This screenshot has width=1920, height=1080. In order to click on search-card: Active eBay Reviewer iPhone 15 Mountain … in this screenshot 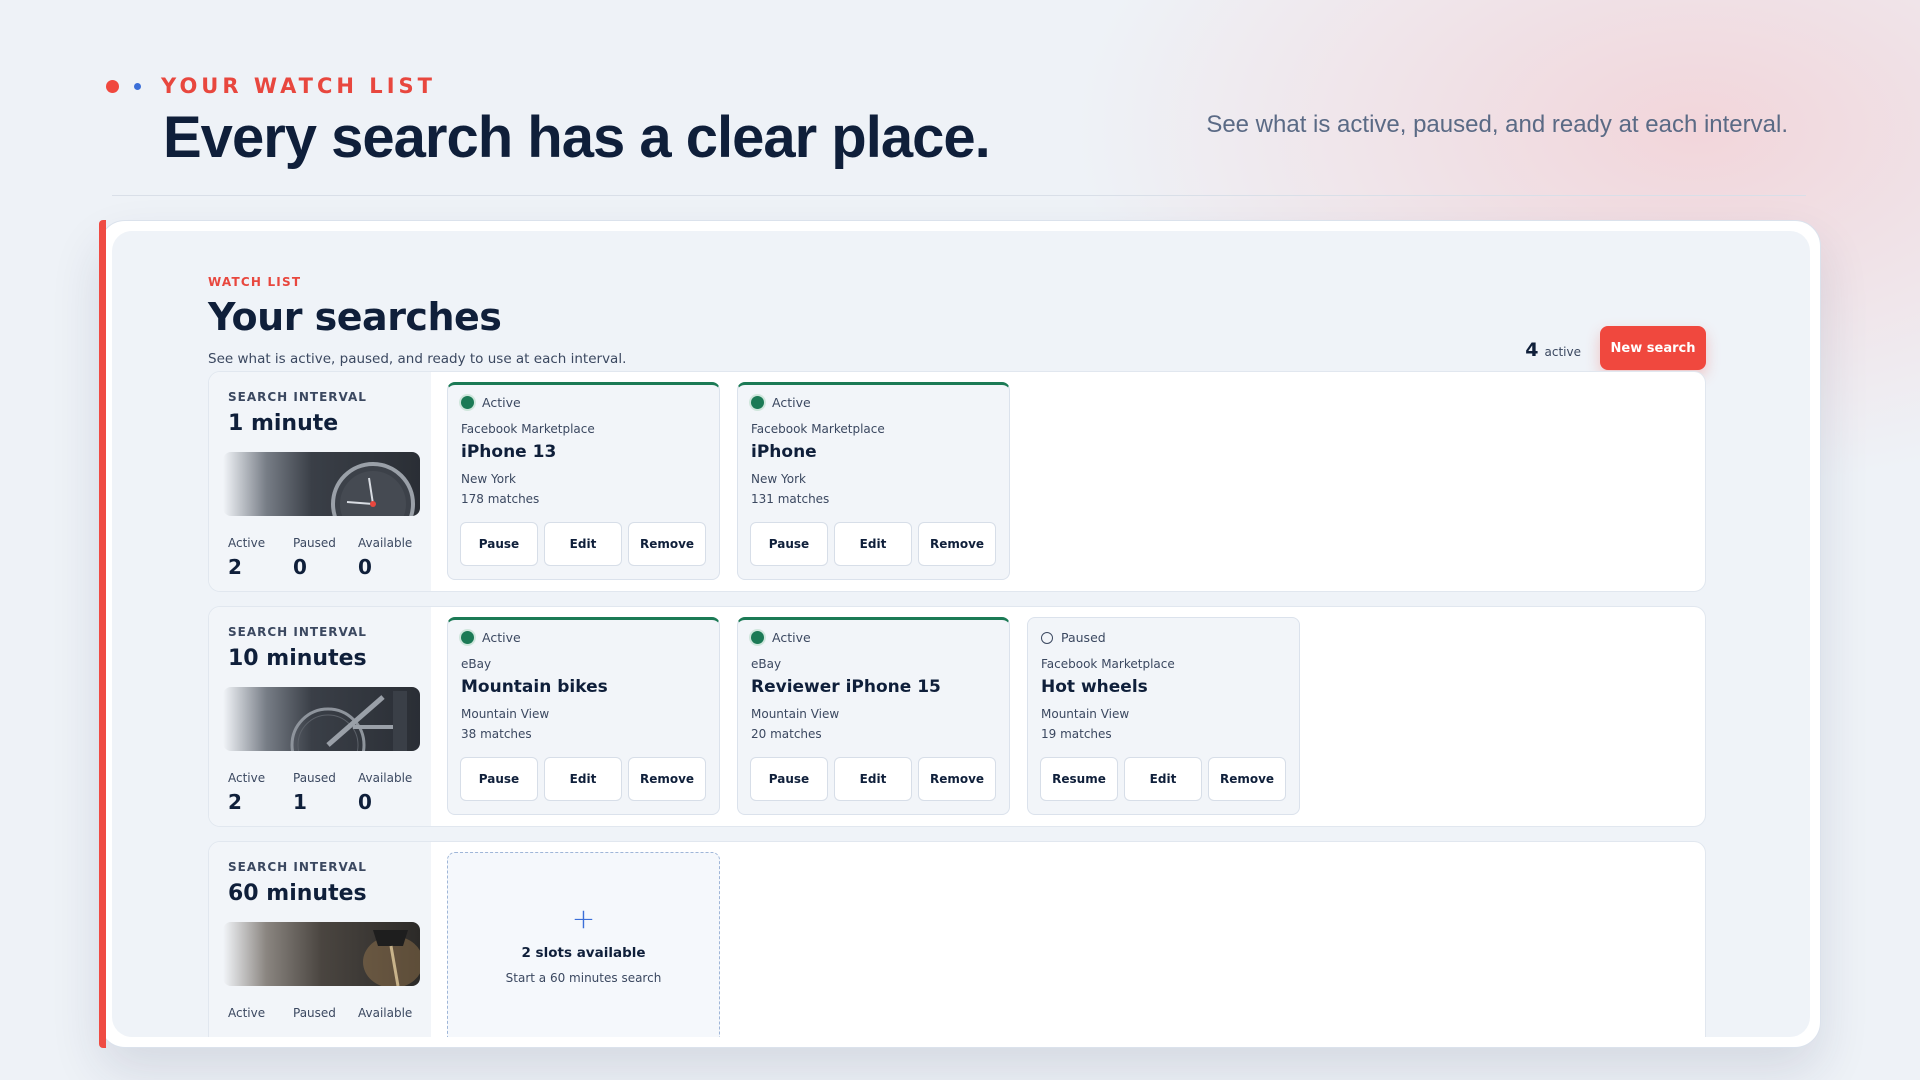, I will do `click(873, 716)`.